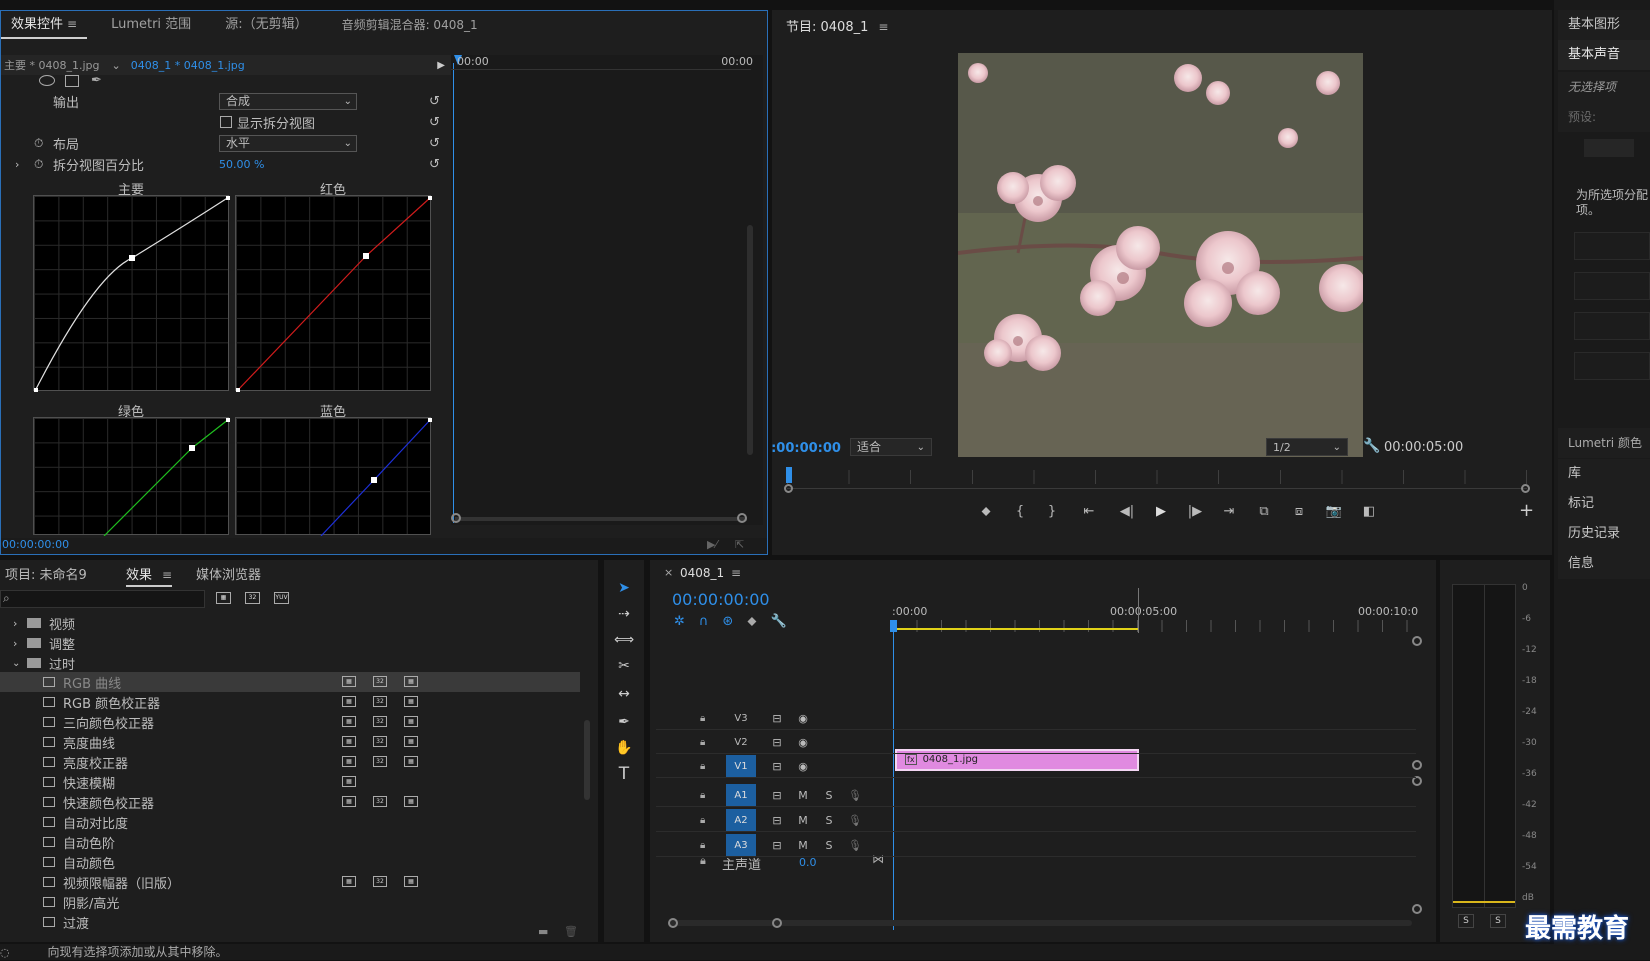  What do you see at coordinates (741, 718) in the screenshot?
I see `track-target-button: V3` at bounding box center [741, 718].